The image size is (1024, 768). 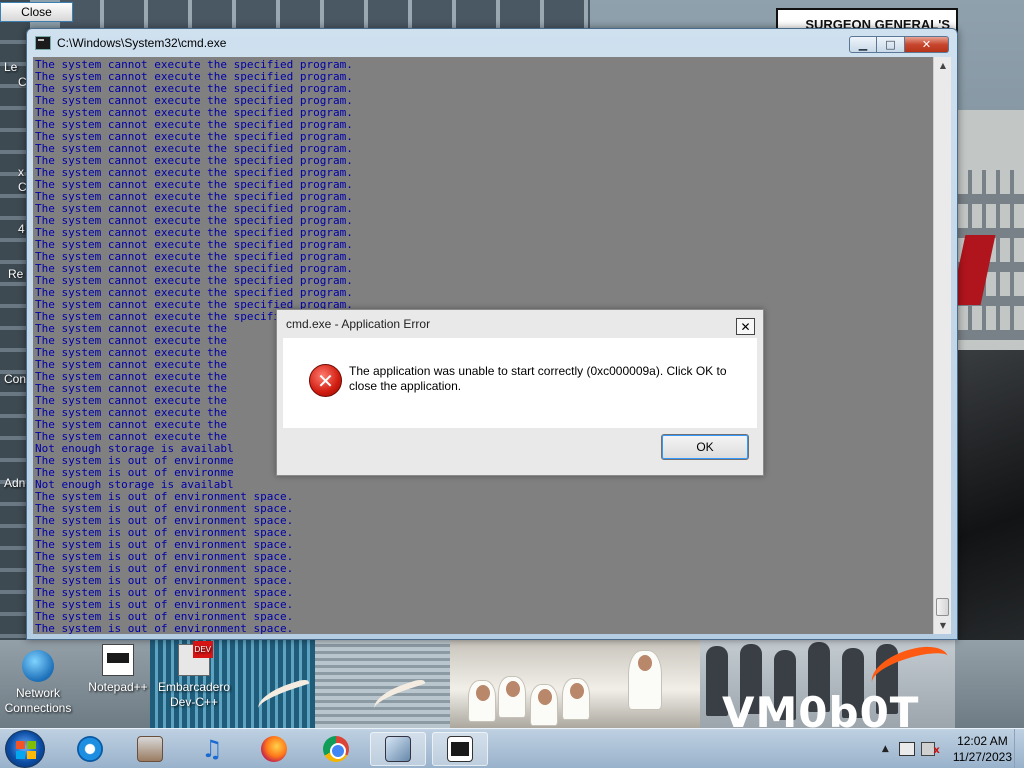 I want to click on taskbar-chrome, so click(x=336, y=749).